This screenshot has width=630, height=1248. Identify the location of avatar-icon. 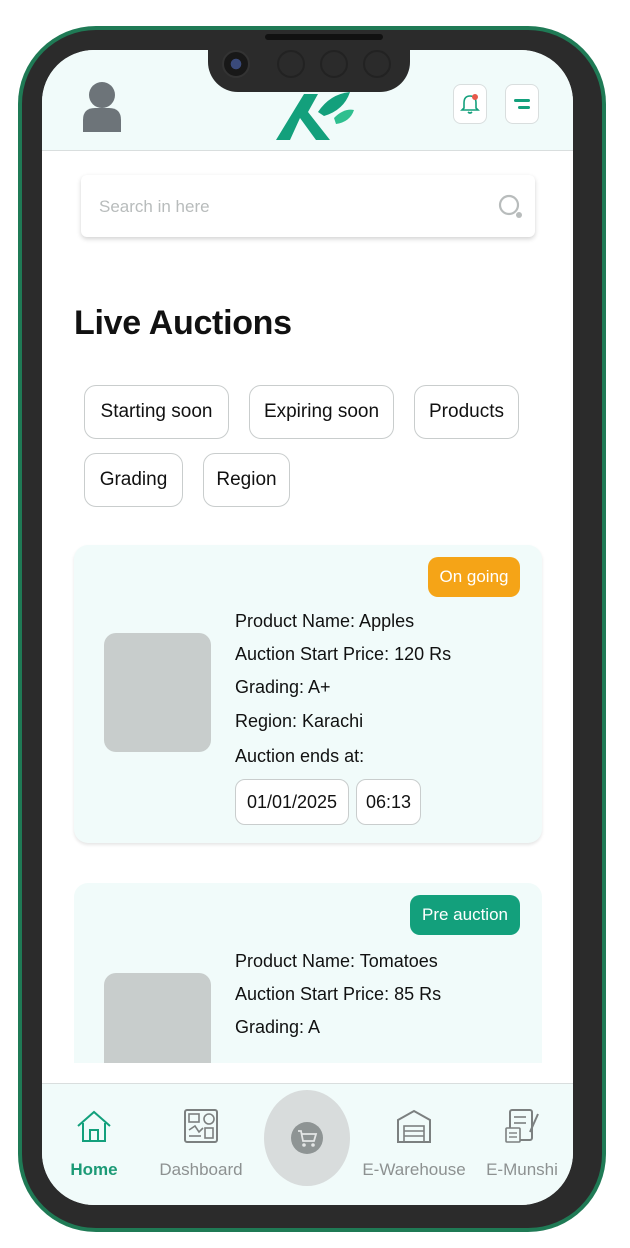
(102, 106).